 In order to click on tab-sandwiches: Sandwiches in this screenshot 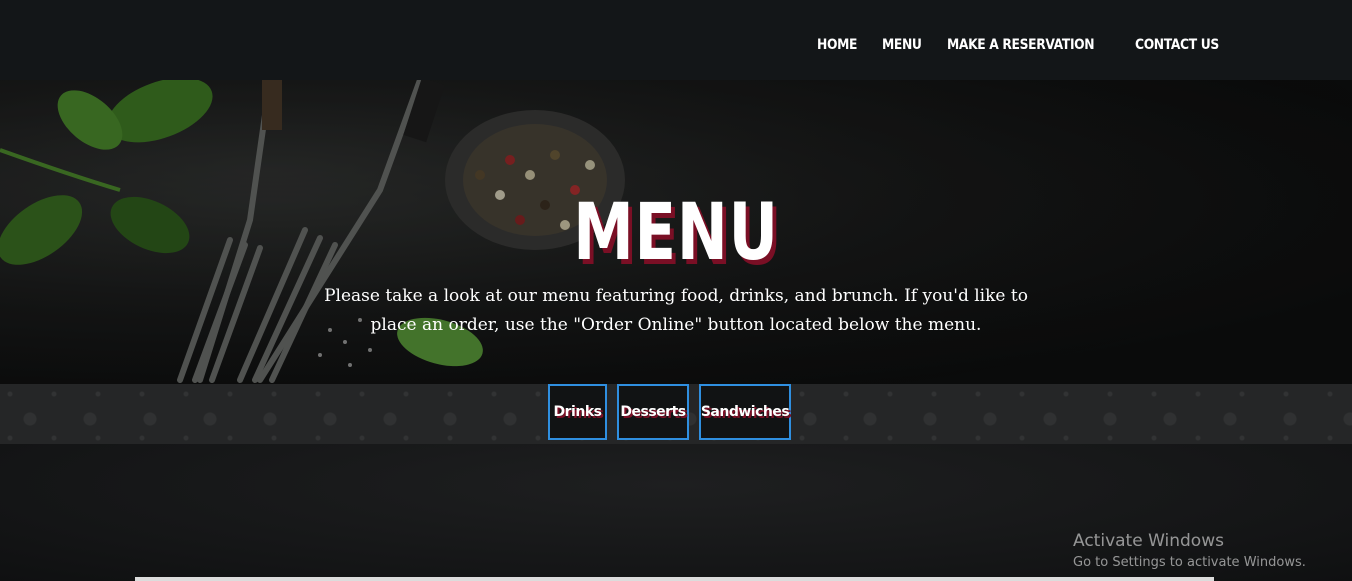, I will do `click(745, 412)`.